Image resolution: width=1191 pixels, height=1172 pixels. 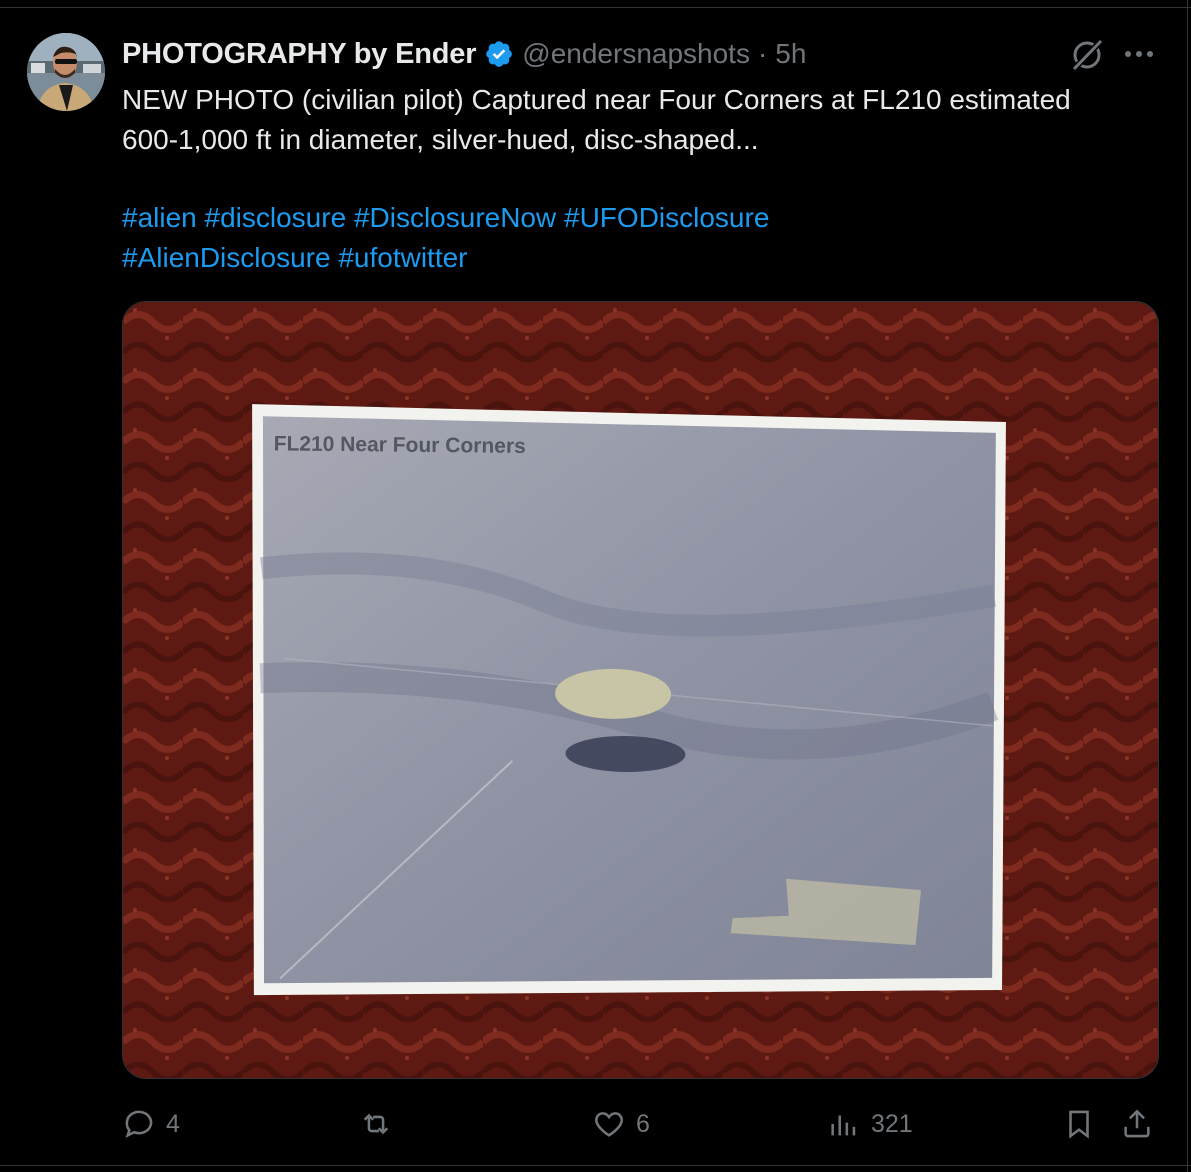 I want to click on reply-icon, so click(x=139, y=1124).